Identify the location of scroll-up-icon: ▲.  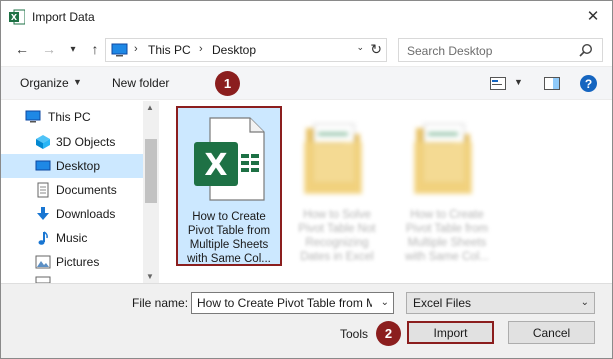
(150, 107).